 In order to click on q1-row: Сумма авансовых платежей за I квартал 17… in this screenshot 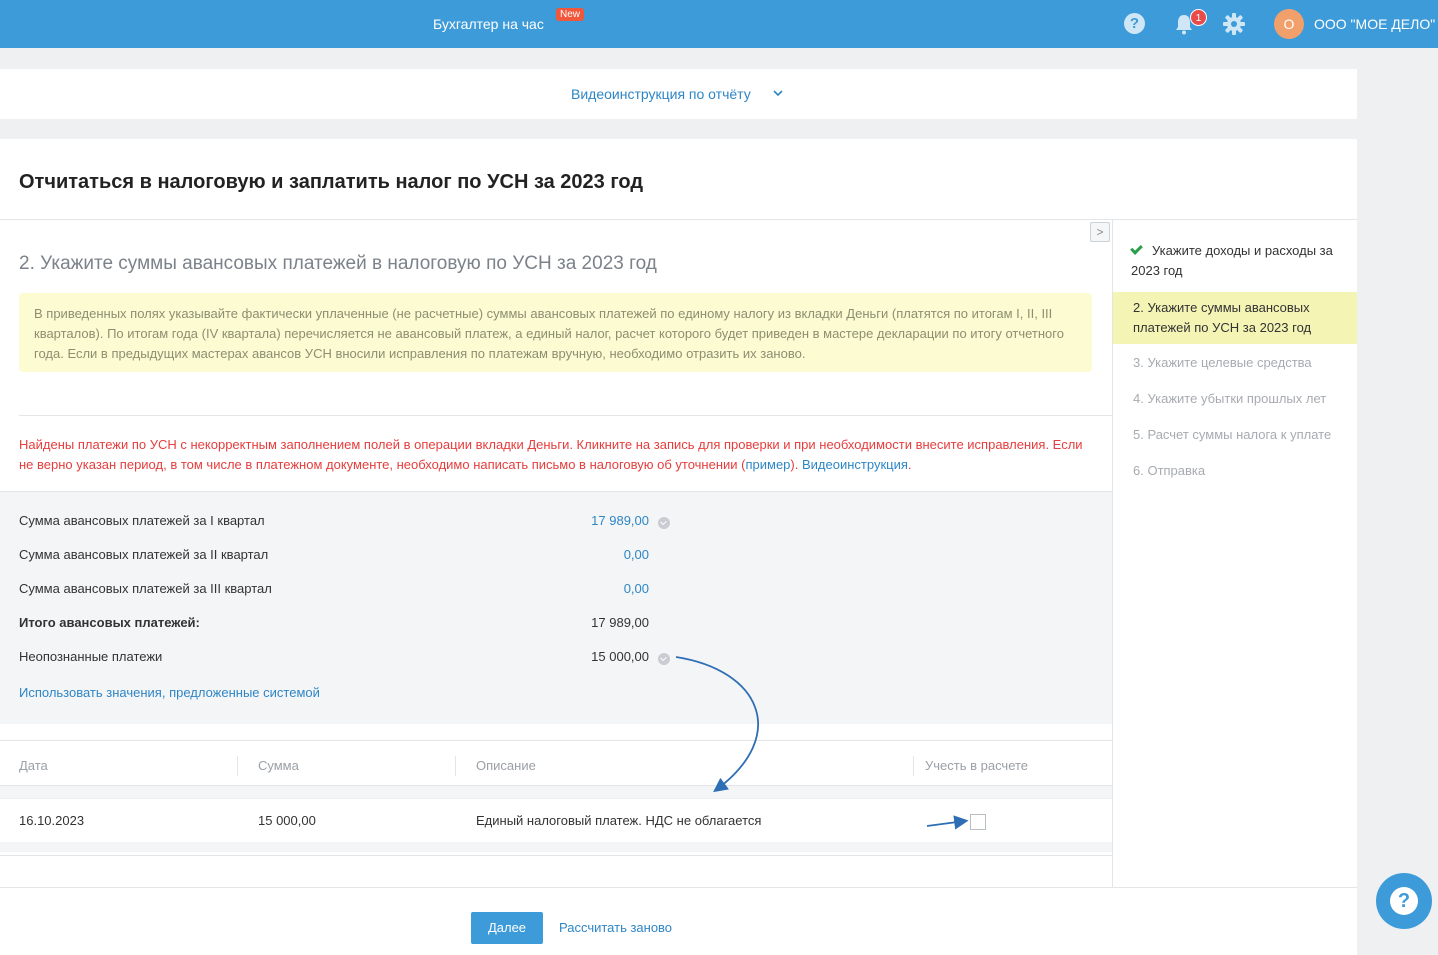, I will do `click(339, 523)`.